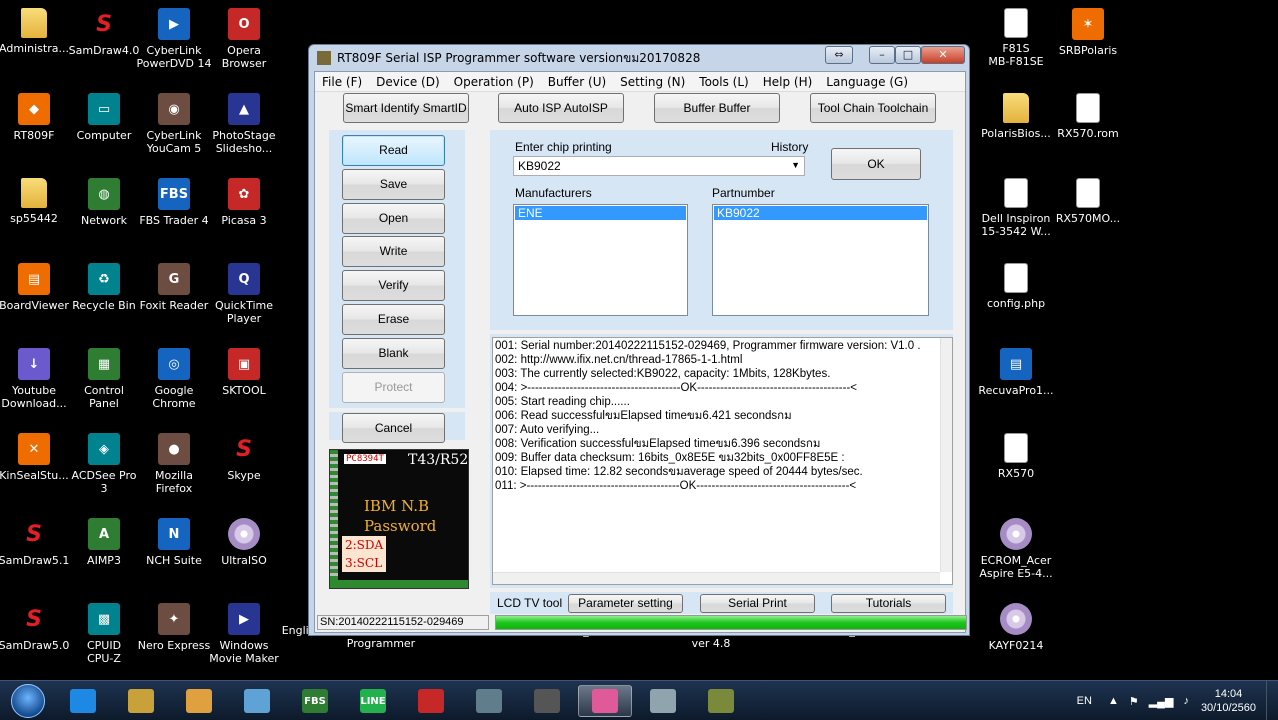 This screenshot has height=720, width=1278. What do you see at coordinates (104, 464) in the screenshot?
I see `desktop-icon: ◈ ACDSee Pro 3` at bounding box center [104, 464].